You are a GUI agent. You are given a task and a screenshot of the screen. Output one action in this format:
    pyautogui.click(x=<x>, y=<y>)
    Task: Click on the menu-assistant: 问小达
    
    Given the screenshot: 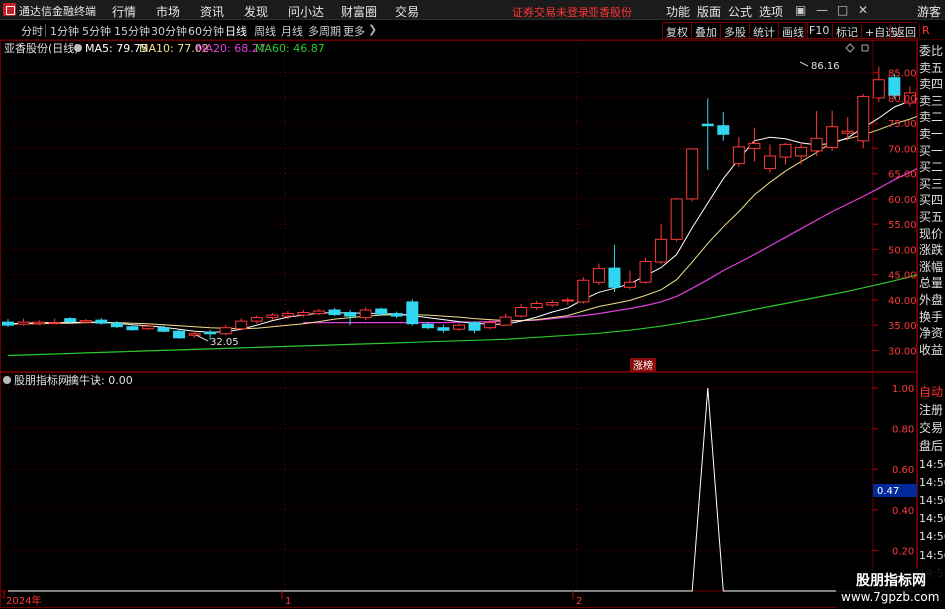 What is the action you would take?
    pyautogui.click(x=306, y=11)
    